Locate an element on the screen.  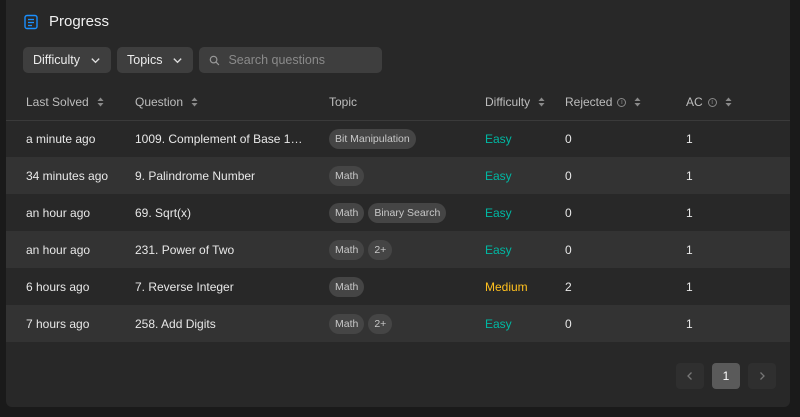
search-icon is located at coordinates (215, 60).